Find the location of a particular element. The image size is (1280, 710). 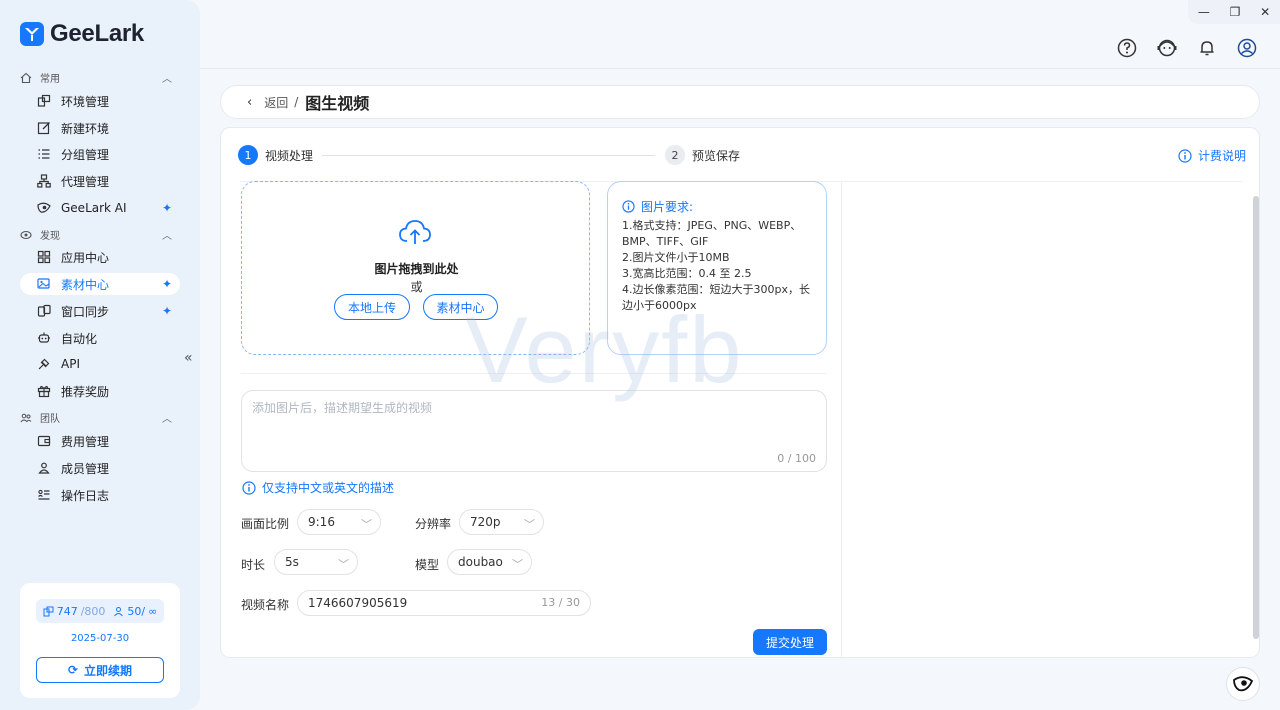

cloud-upload-icon is located at coordinates (415, 233).